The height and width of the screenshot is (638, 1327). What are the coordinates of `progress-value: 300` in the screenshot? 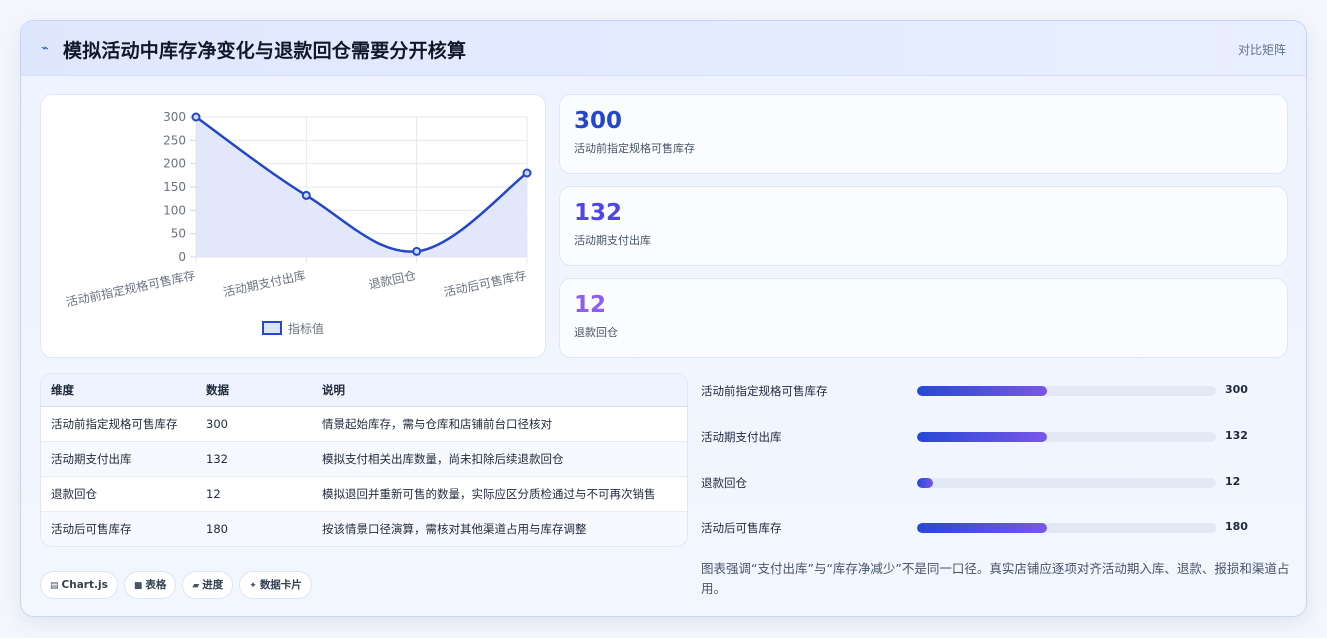 It's located at (1236, 389).